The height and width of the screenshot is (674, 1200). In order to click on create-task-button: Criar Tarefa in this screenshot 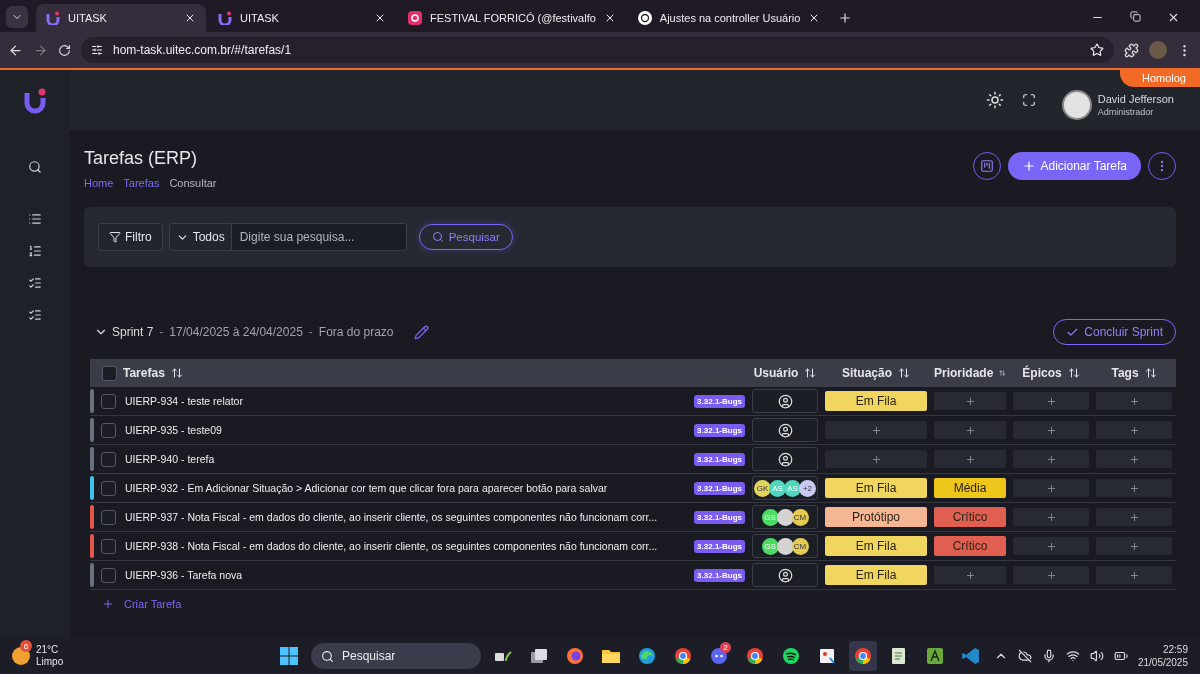, I will do `click(142, 604)`.